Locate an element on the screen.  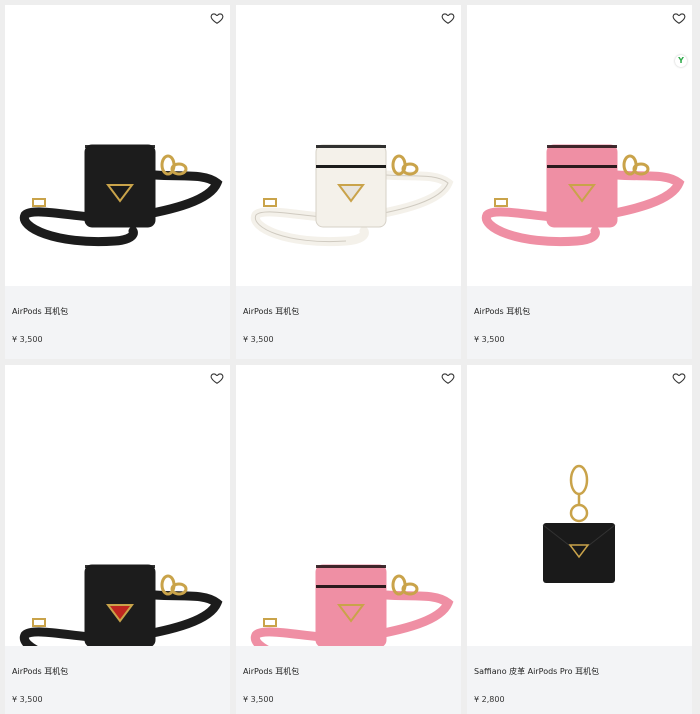
pouch-illustration is located at coordinates (579, 523).